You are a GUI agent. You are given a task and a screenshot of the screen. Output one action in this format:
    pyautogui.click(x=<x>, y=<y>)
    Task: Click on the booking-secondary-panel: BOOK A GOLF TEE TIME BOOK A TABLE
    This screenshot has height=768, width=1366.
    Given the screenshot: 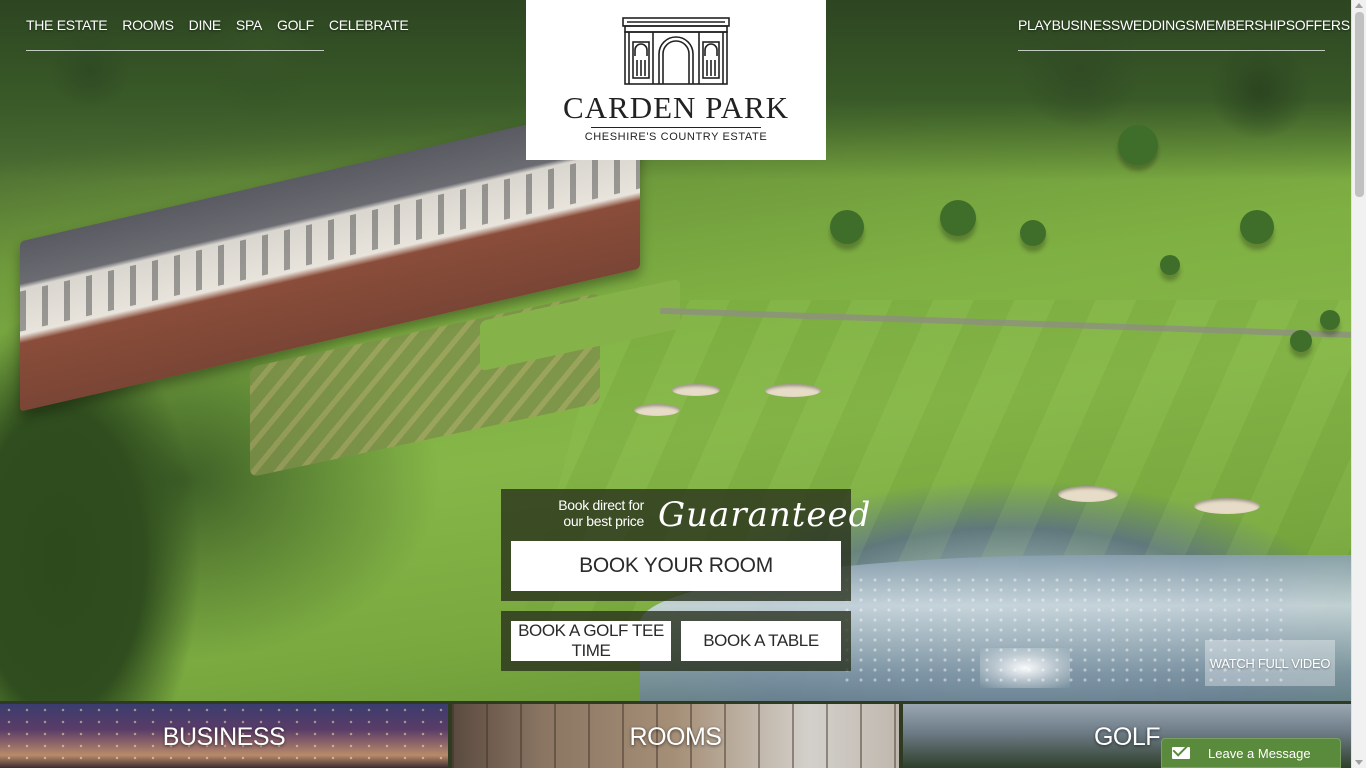 What is the action you would take?
    pyautogui.click(x=676, y=641)
    